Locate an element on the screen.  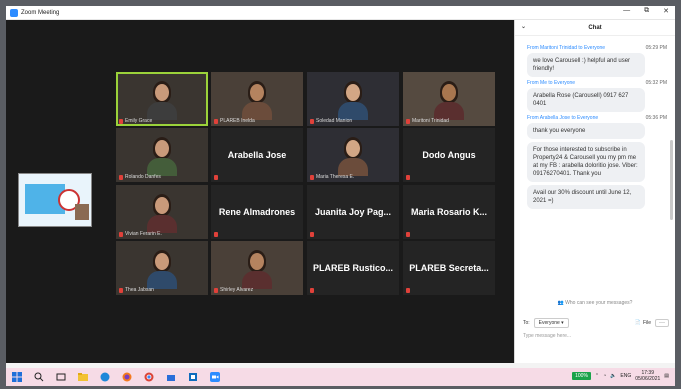
file-label: File is located at coordinates (646, 323).